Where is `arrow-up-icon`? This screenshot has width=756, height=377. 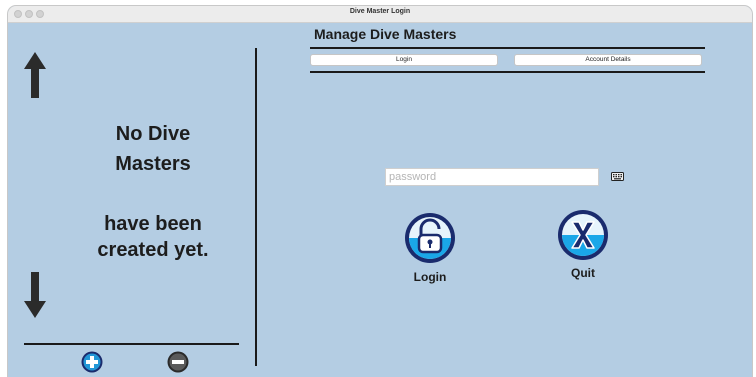 arrow-up-icon is located at coordinates (35, 75).